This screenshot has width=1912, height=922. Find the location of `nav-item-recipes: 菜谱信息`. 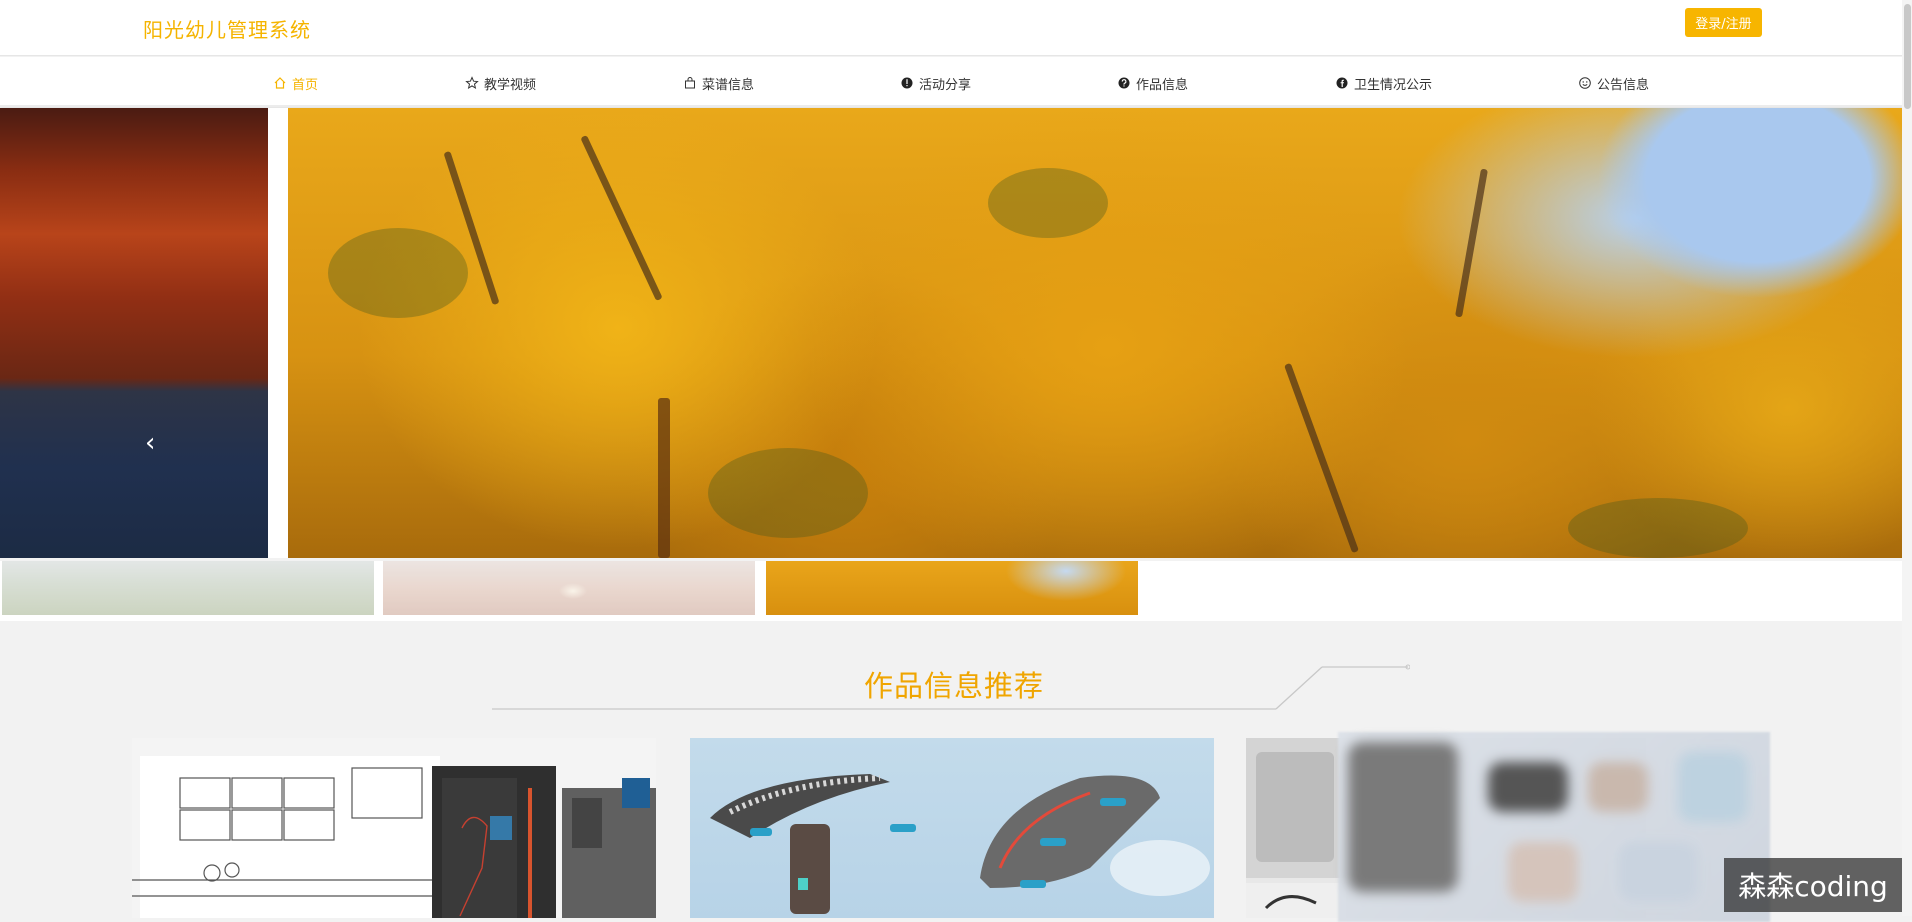

nav-item-recipes: 菜谱信息 is located at coordinates (718, 83).